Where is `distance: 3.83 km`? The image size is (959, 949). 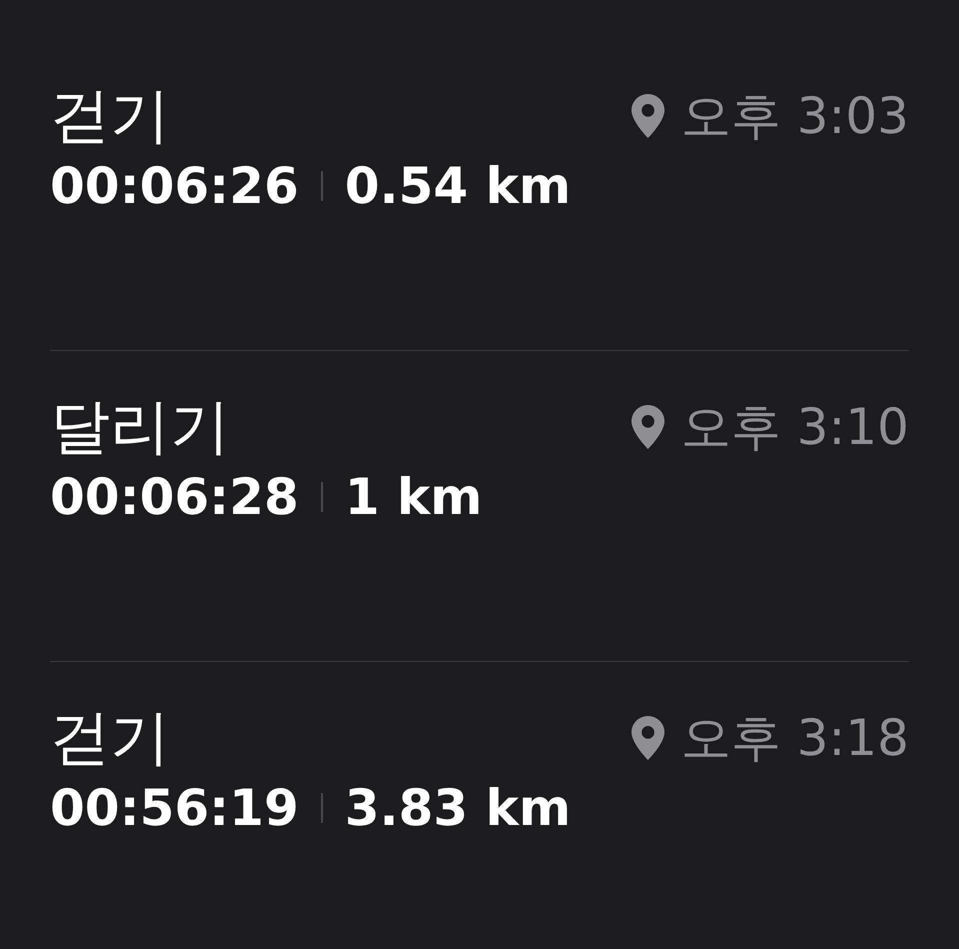 distance: 3.83 km is located at coordinates (457, 808).